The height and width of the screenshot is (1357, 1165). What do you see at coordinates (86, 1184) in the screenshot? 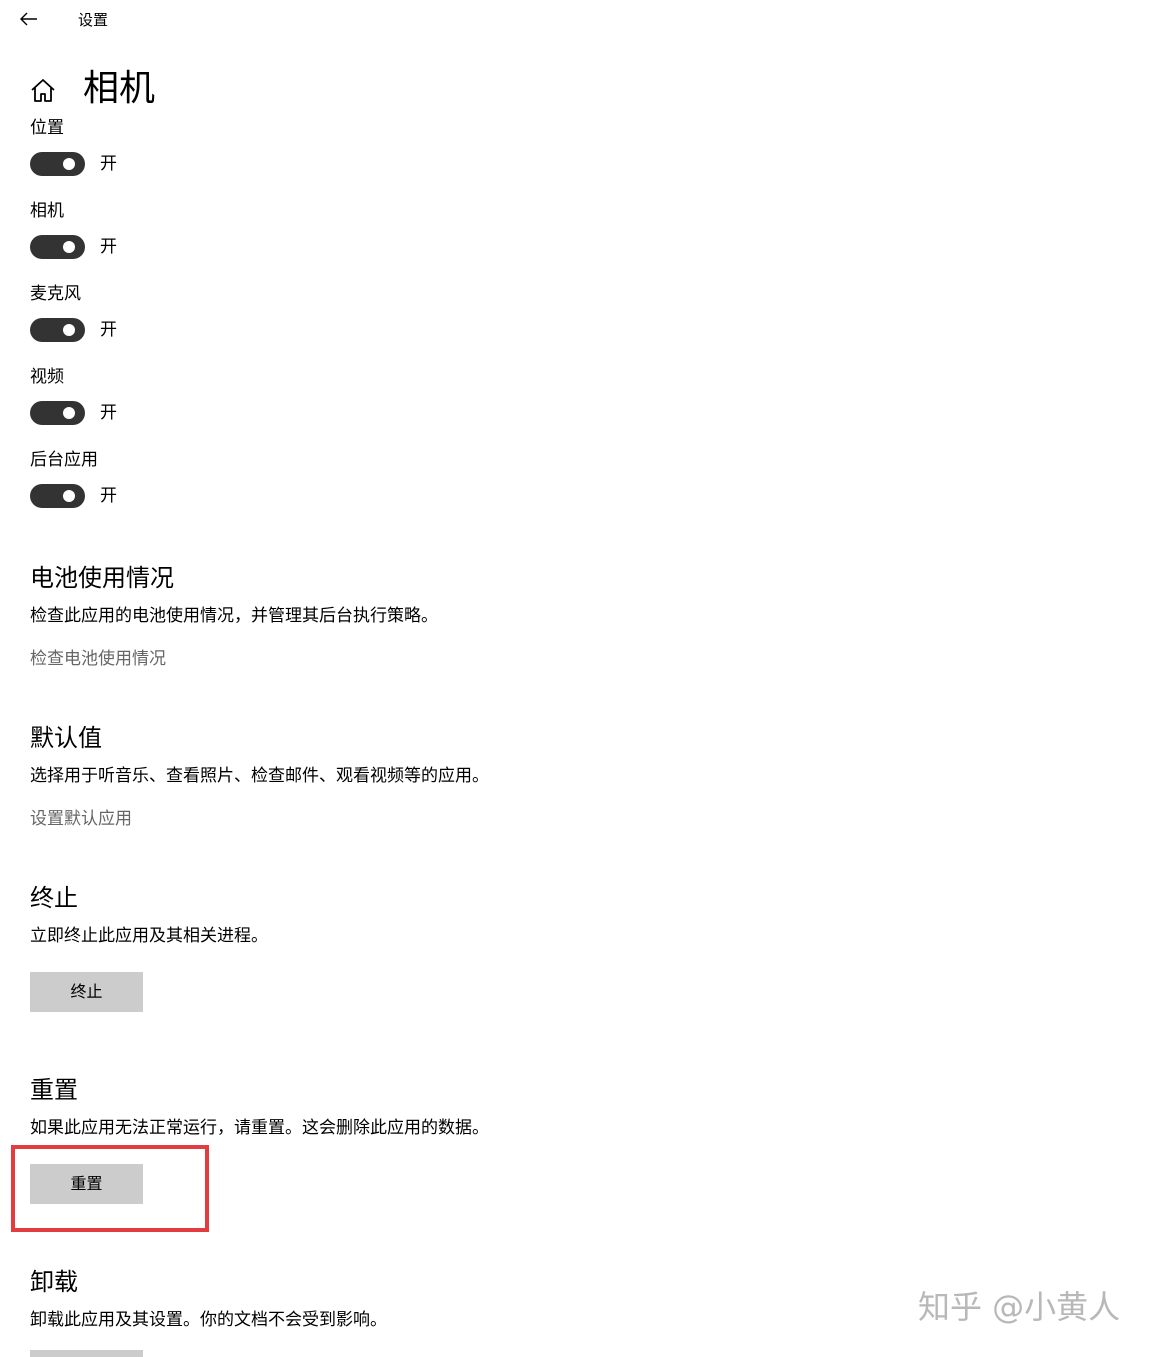
I see `reset-button: 重置` at bounding box center [86, 1184].